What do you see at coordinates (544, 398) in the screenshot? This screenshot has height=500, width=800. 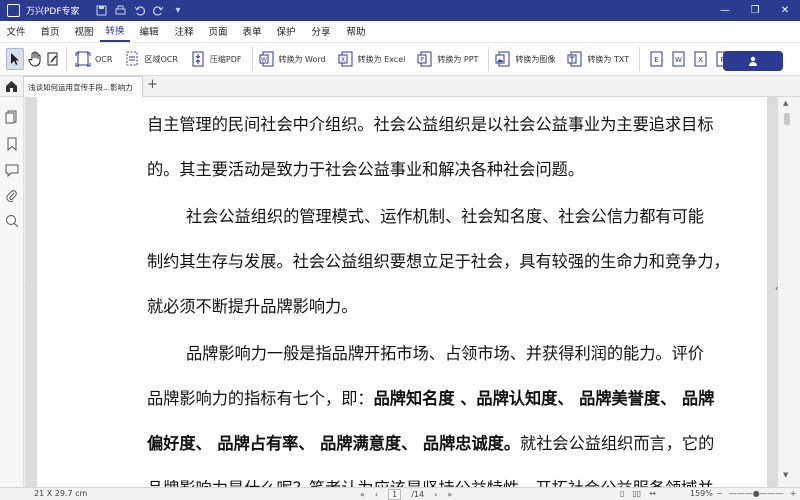 I see `bold-text-span: 品牌知名度 、品牌认知度、 品牌美誉度、 品牌` at bounding box center [544, 398].